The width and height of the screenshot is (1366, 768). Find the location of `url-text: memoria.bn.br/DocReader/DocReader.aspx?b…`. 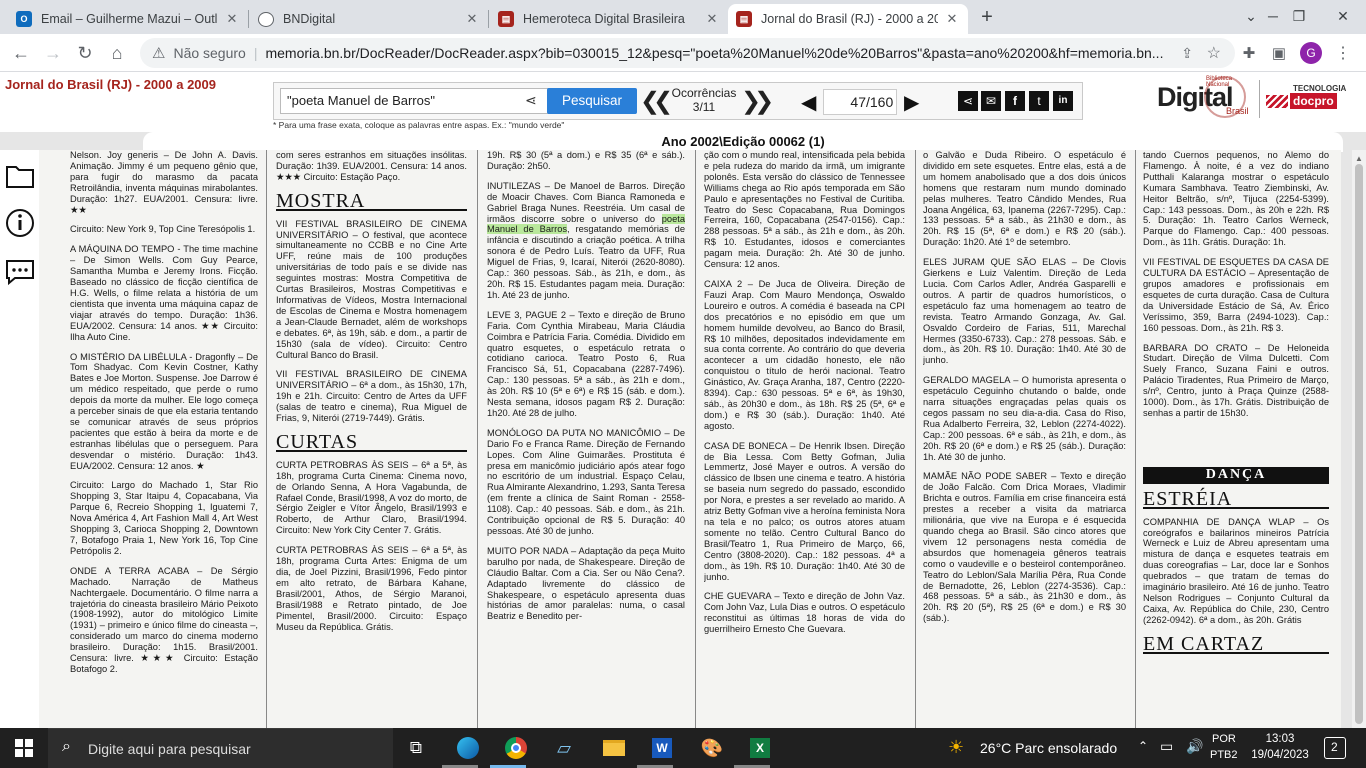

url-text: memoria.bn.br/DocReader/DocReader.aspx?b… is located at coordinates (715, 53).